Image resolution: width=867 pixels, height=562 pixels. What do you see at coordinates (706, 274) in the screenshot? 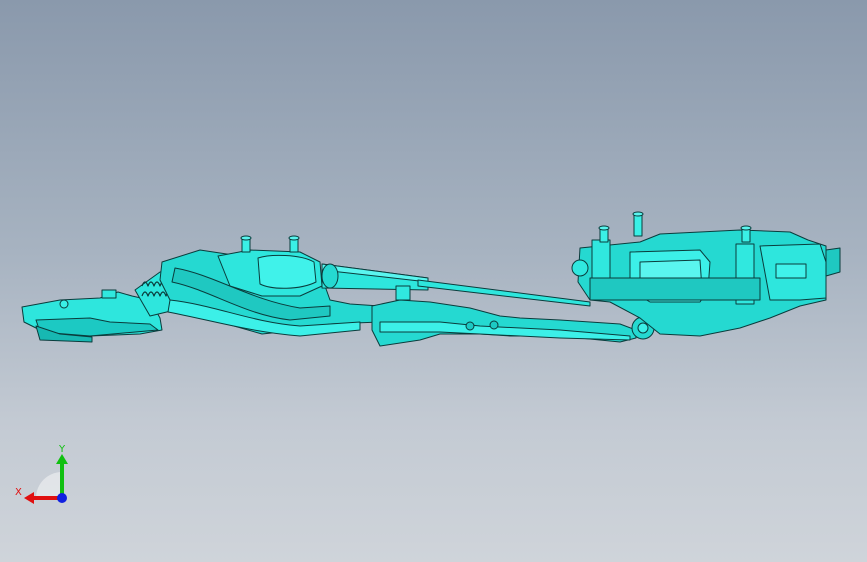
I see `motor-gearbox-housing` at bounding box center [706, 274].